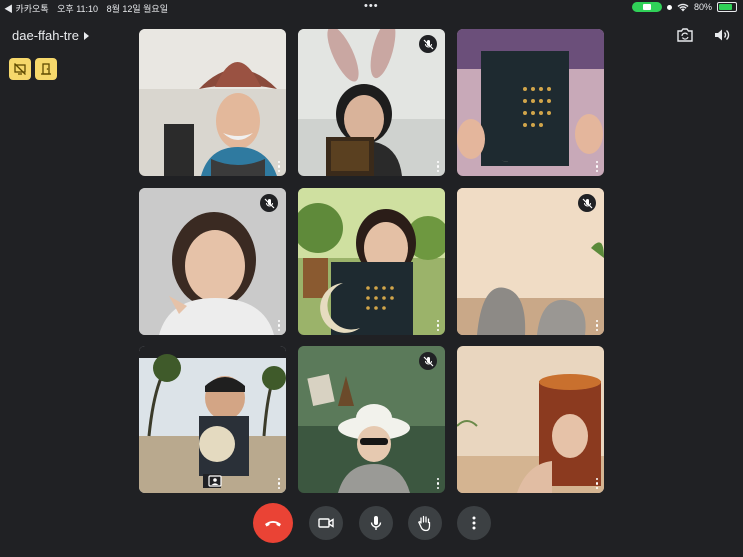  What do you see at coordinates (78, 9) in the screenshot?
I see `status-time: 오후 11:10` at bounding box center [78, 9].